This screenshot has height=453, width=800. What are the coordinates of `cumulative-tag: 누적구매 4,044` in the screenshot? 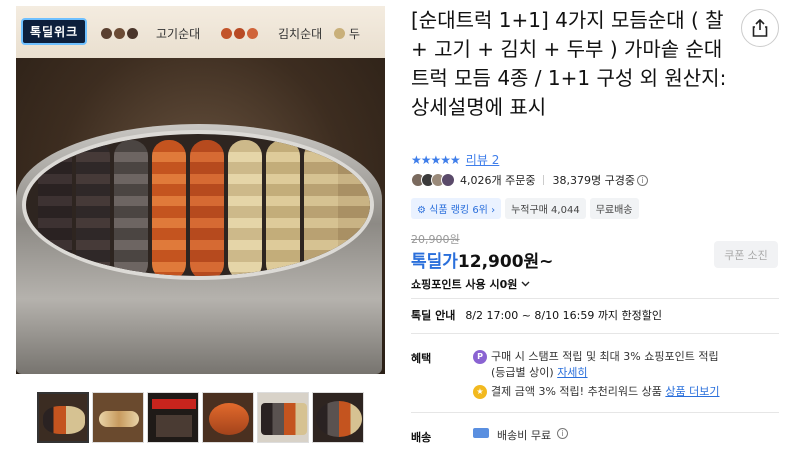 It's located at (545, 208).